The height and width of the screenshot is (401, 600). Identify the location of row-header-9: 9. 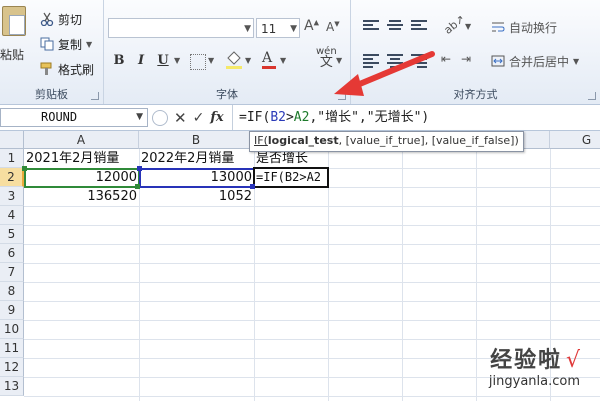
(12, 310).